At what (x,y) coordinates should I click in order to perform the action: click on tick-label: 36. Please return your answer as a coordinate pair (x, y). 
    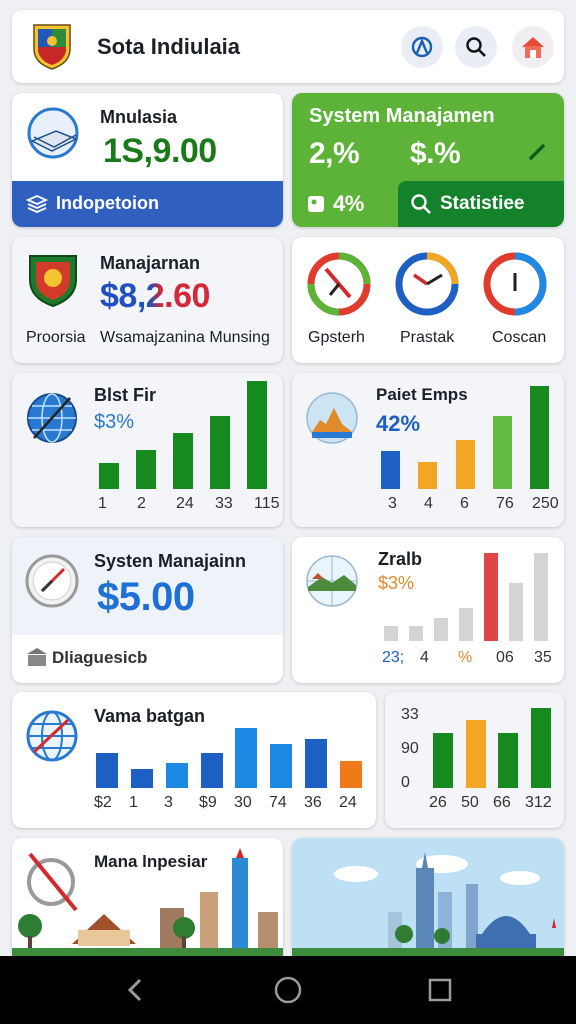
    Looking at the image, I should click on (313, 802).